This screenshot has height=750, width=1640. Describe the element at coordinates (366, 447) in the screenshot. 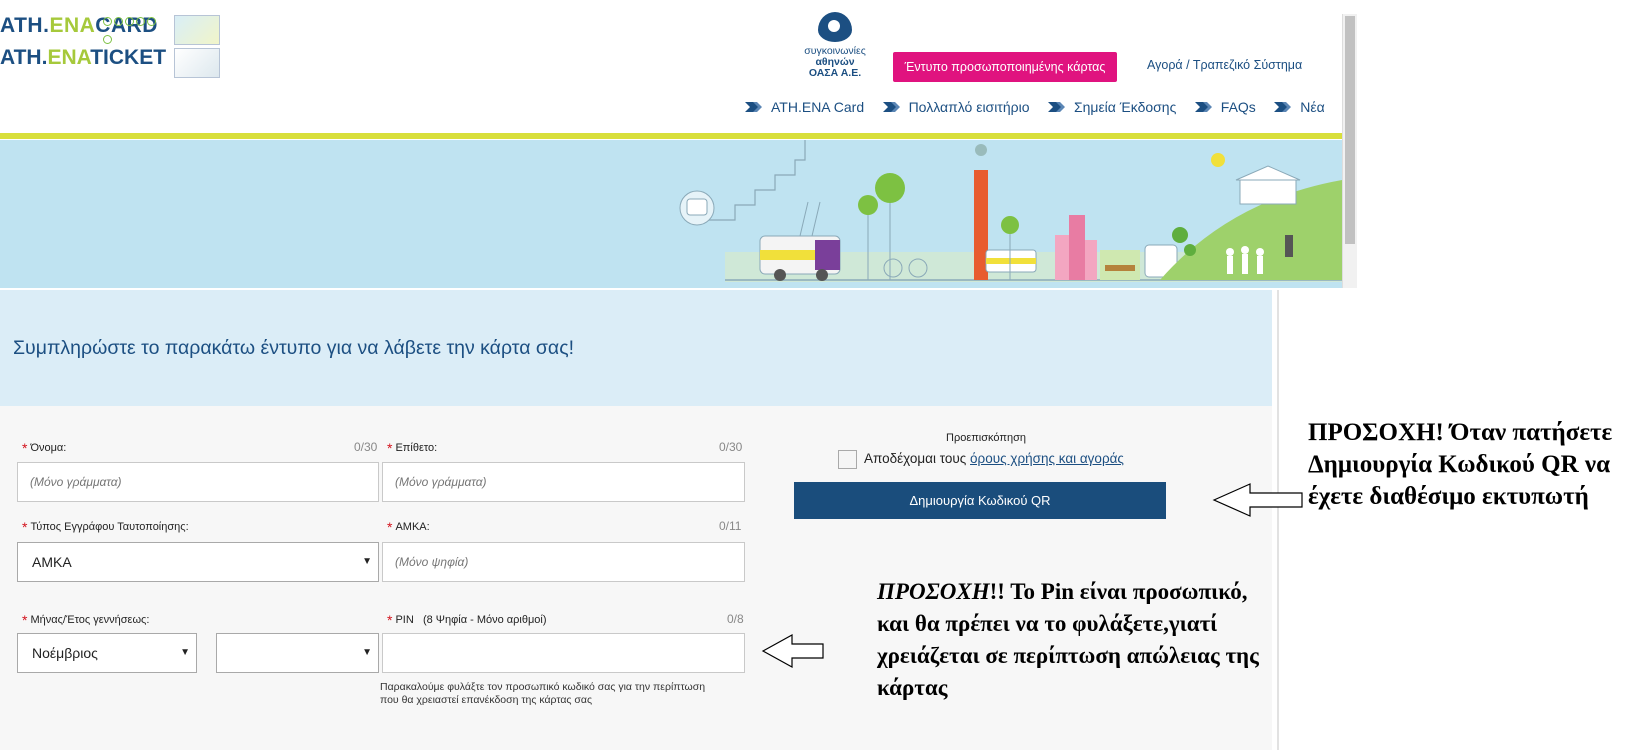

I see `first-name-counter: 0/30` at that location.